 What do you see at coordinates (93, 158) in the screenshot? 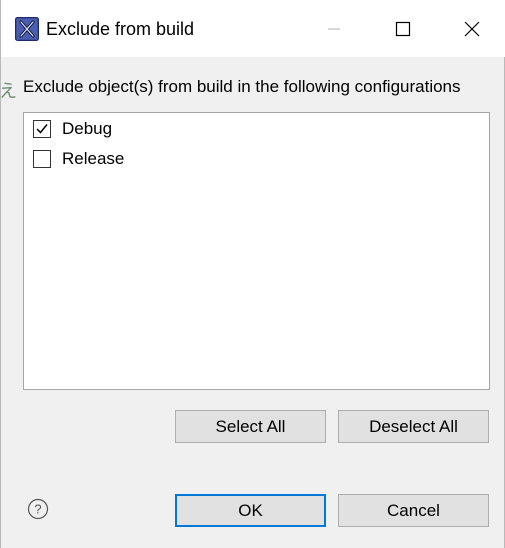
I see `list-item-label: Release` at bounding box center [93, 158].